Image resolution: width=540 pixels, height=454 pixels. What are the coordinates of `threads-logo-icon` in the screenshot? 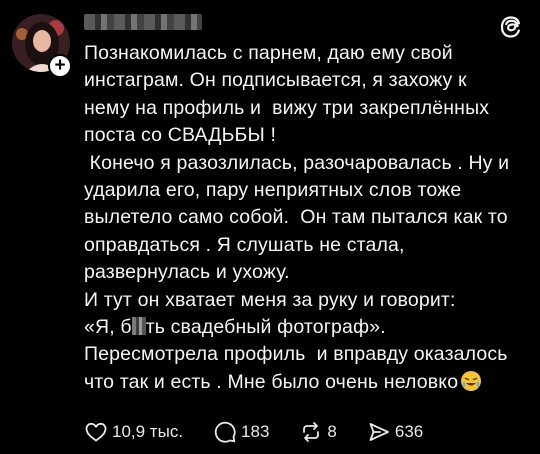 It's located at (511, 27).